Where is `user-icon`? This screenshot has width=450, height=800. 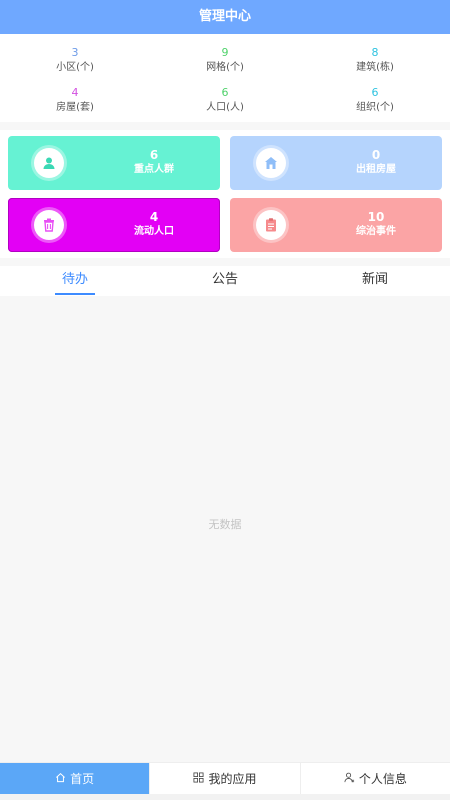
user-icon is located at coordinates (349, 779).